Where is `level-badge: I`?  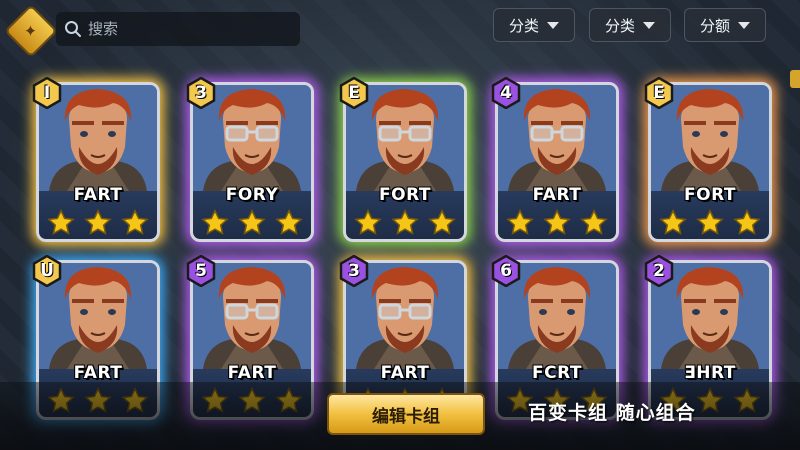
level-badge: I is located at coordinates (47, 93).